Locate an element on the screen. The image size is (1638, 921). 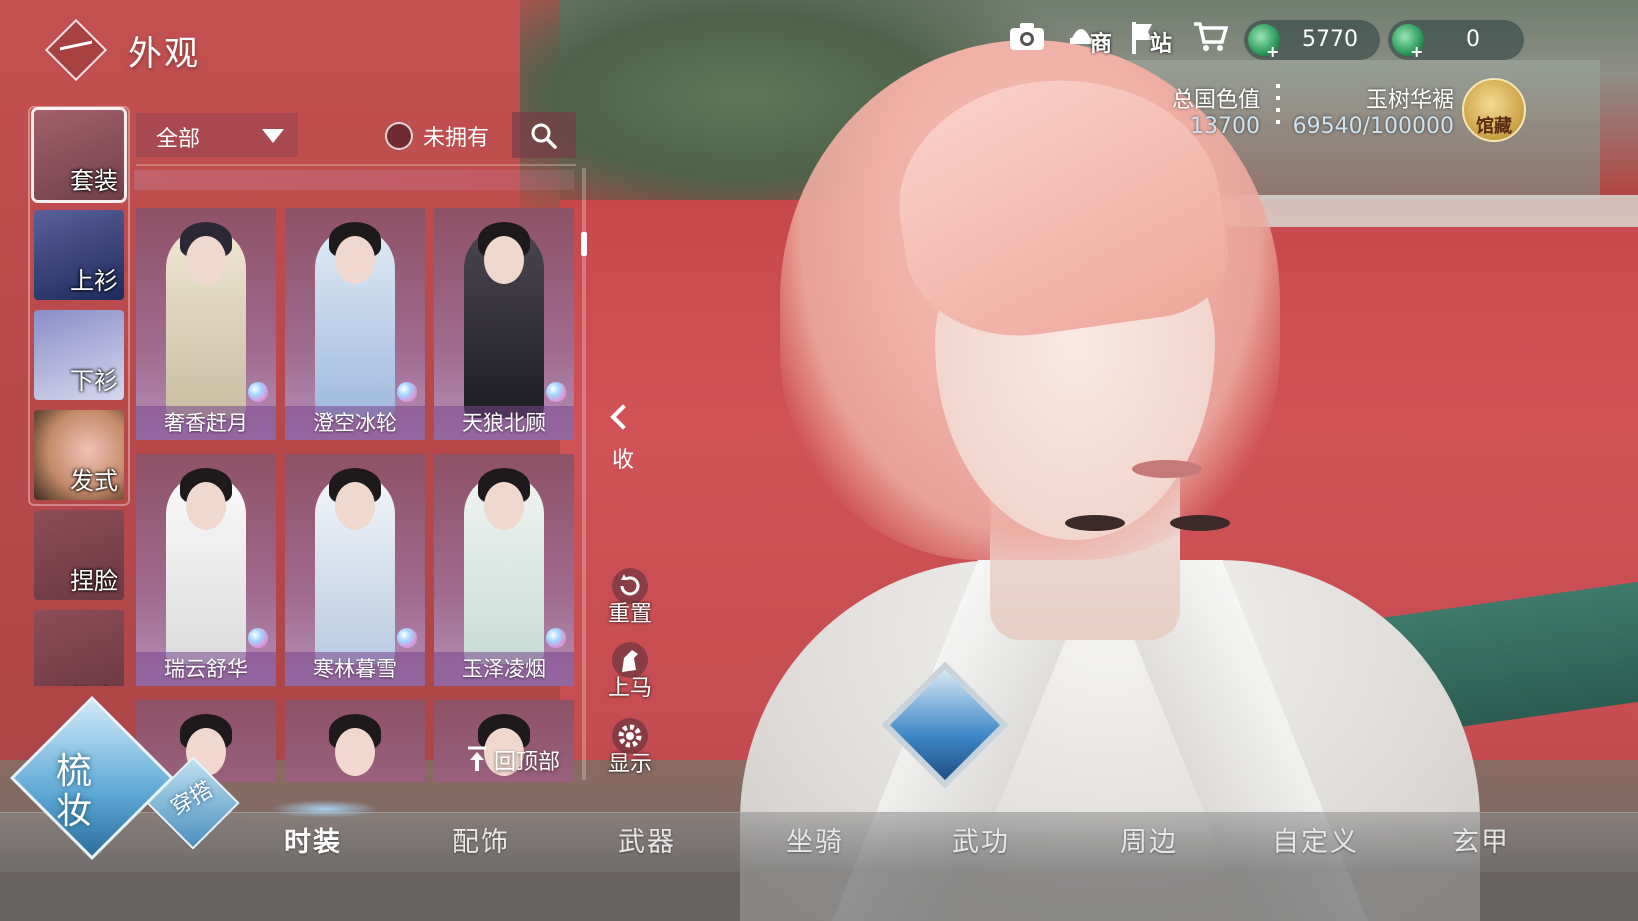
outfit-name: 玉泽凌烟 is located at coordinates (504, 669).